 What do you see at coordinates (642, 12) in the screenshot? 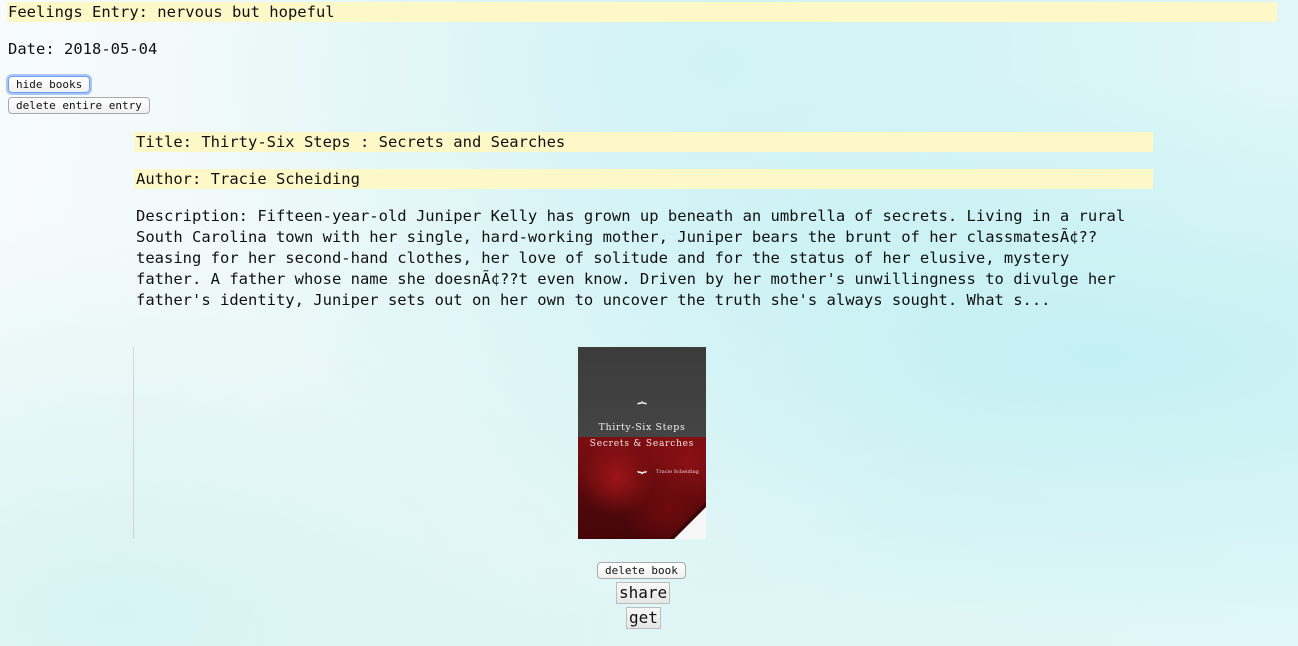
I see `feelings-entry-heading: Feelings Entry: nervous but hopeful` at bounding box center [642, 12].